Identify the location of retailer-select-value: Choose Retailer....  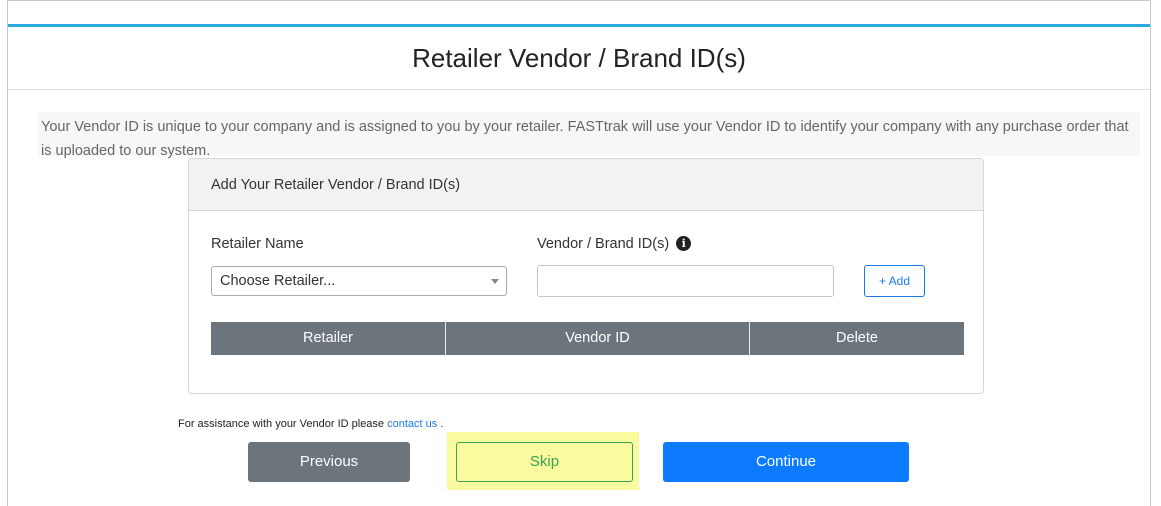
(278, 281).